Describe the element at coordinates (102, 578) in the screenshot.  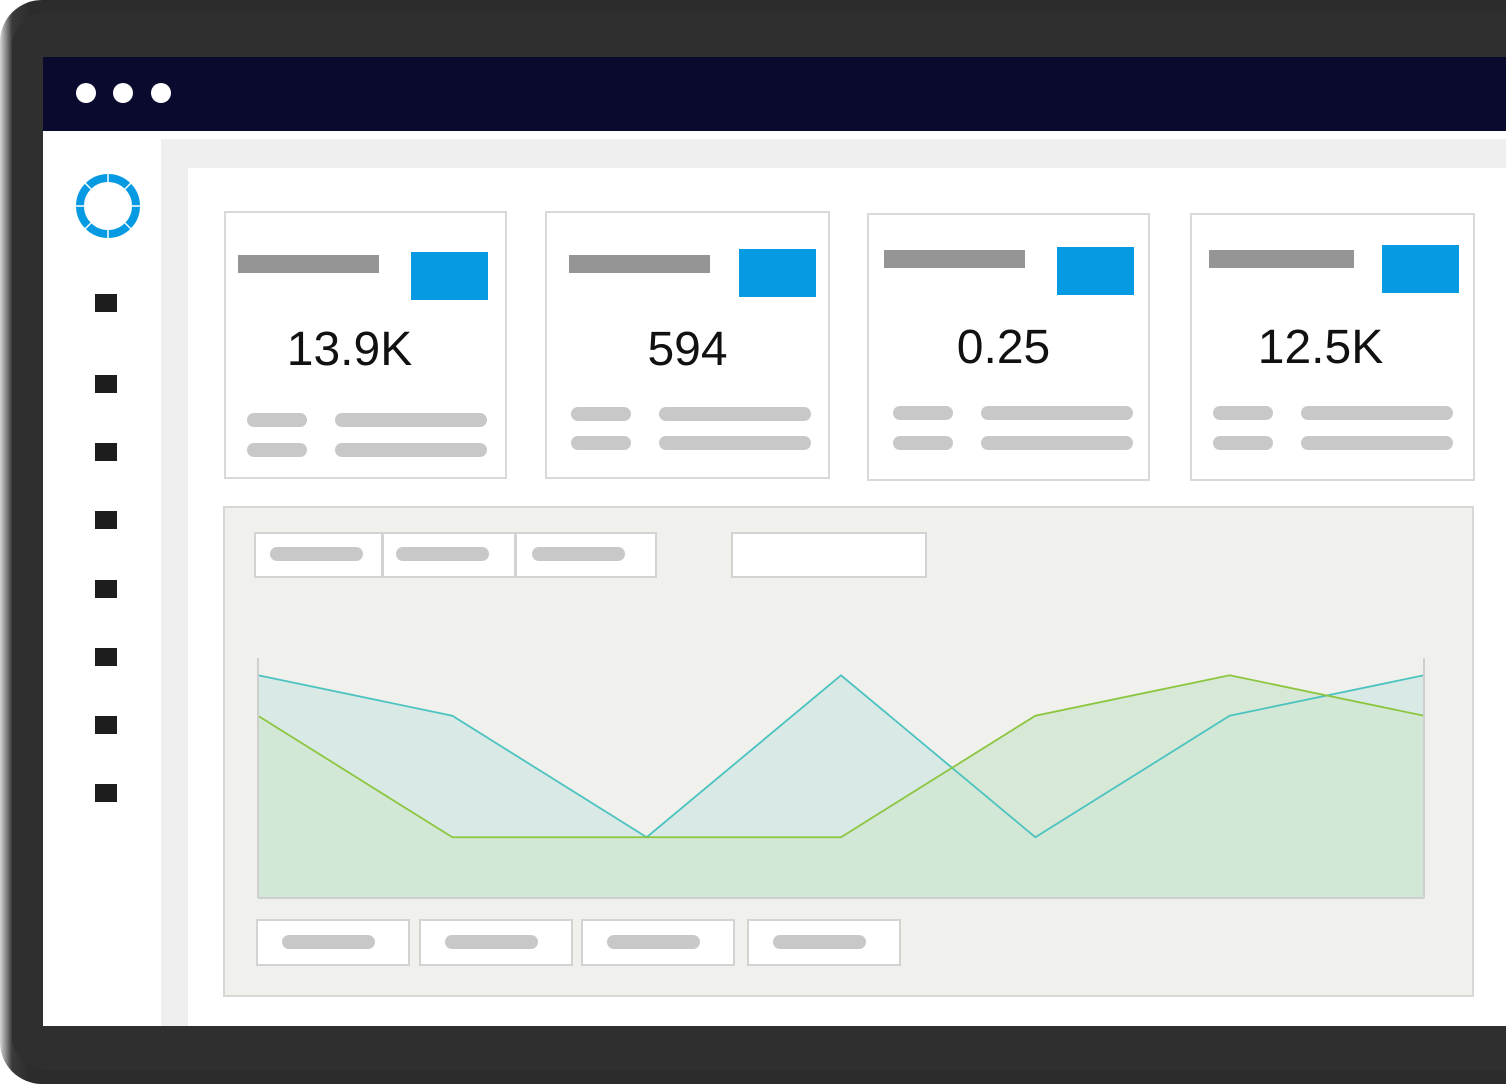
I see `sidebar` at that location.